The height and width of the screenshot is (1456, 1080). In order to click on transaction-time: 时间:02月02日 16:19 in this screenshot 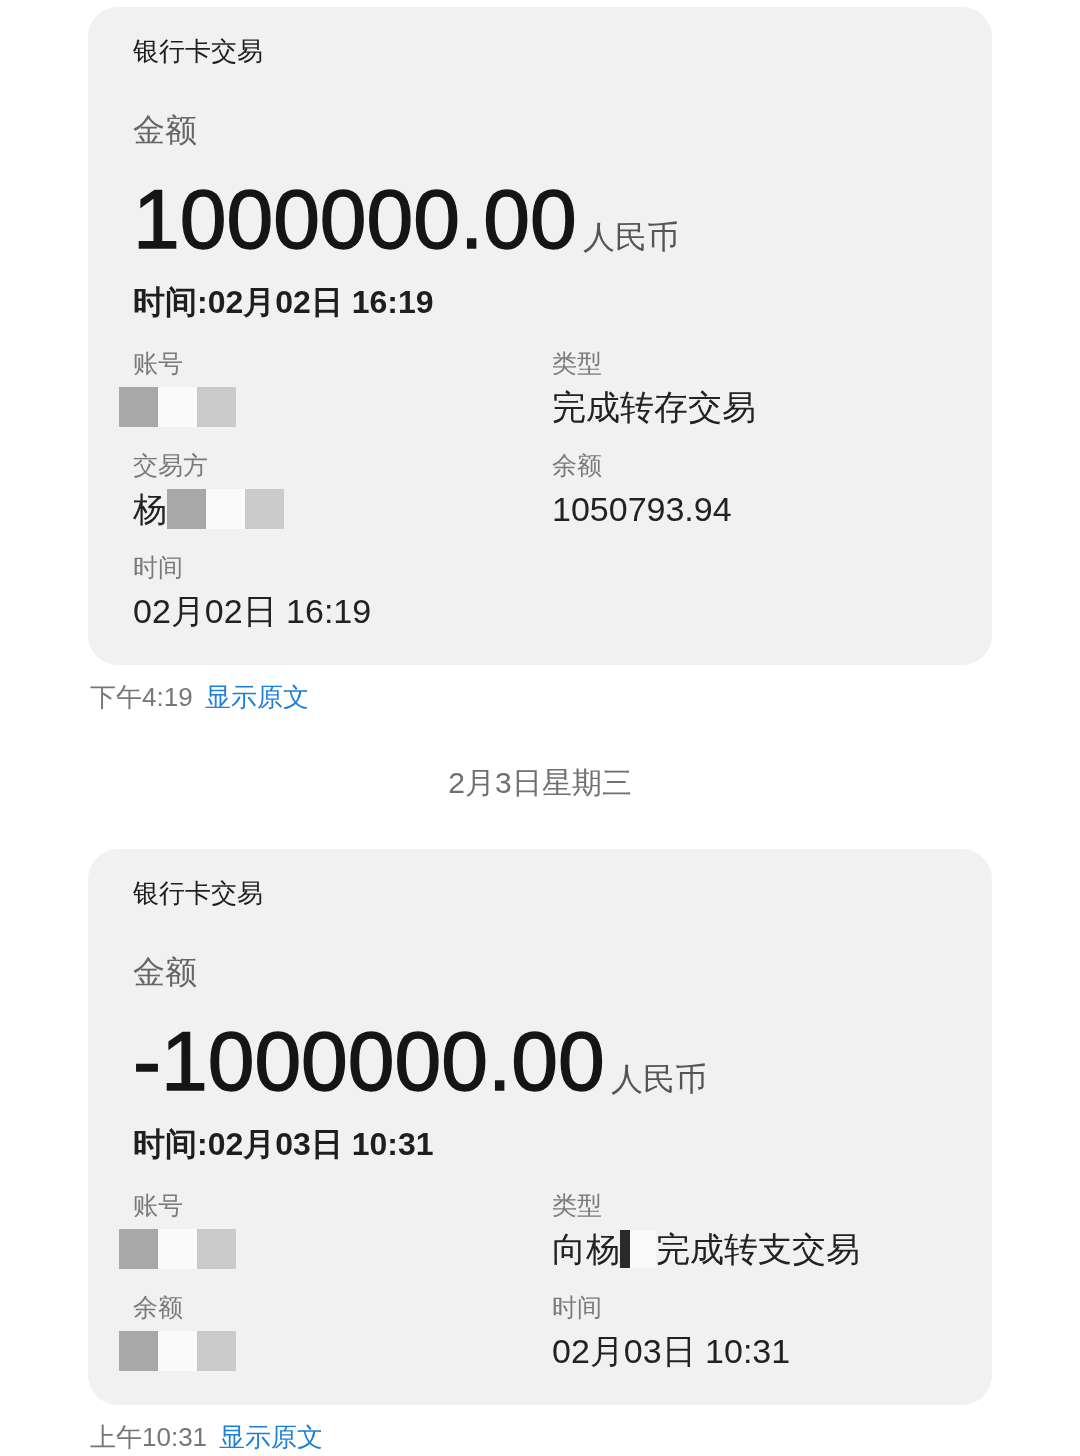, I will do `click(283, 302)`.